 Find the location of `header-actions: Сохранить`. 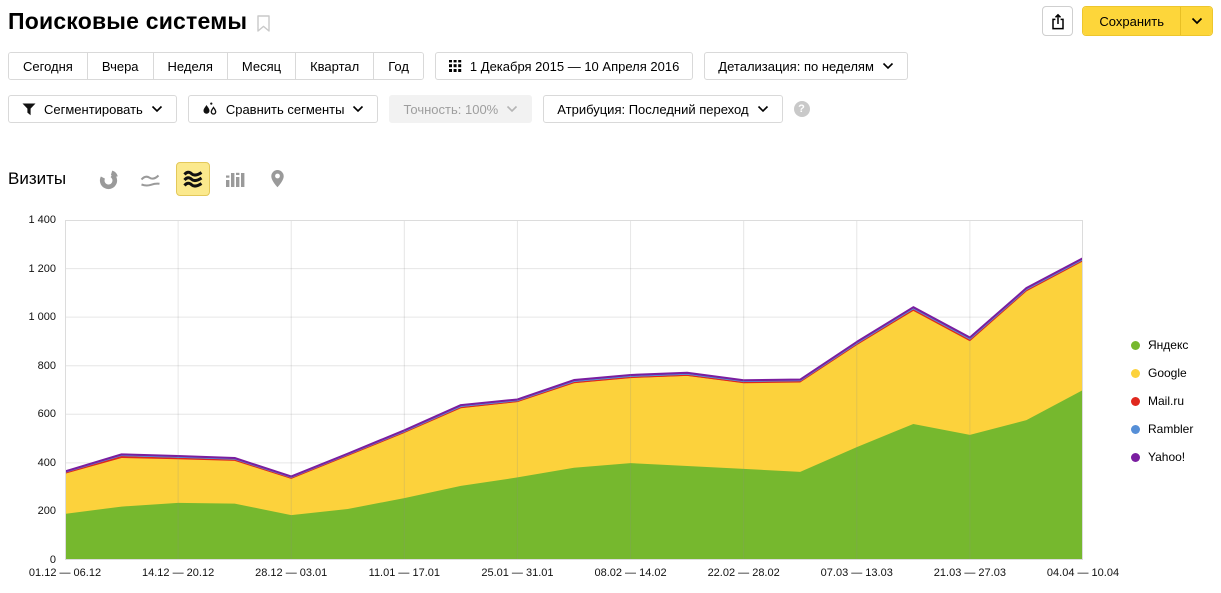

header-actions: Сохранить is located at coordinates (1127, 21).